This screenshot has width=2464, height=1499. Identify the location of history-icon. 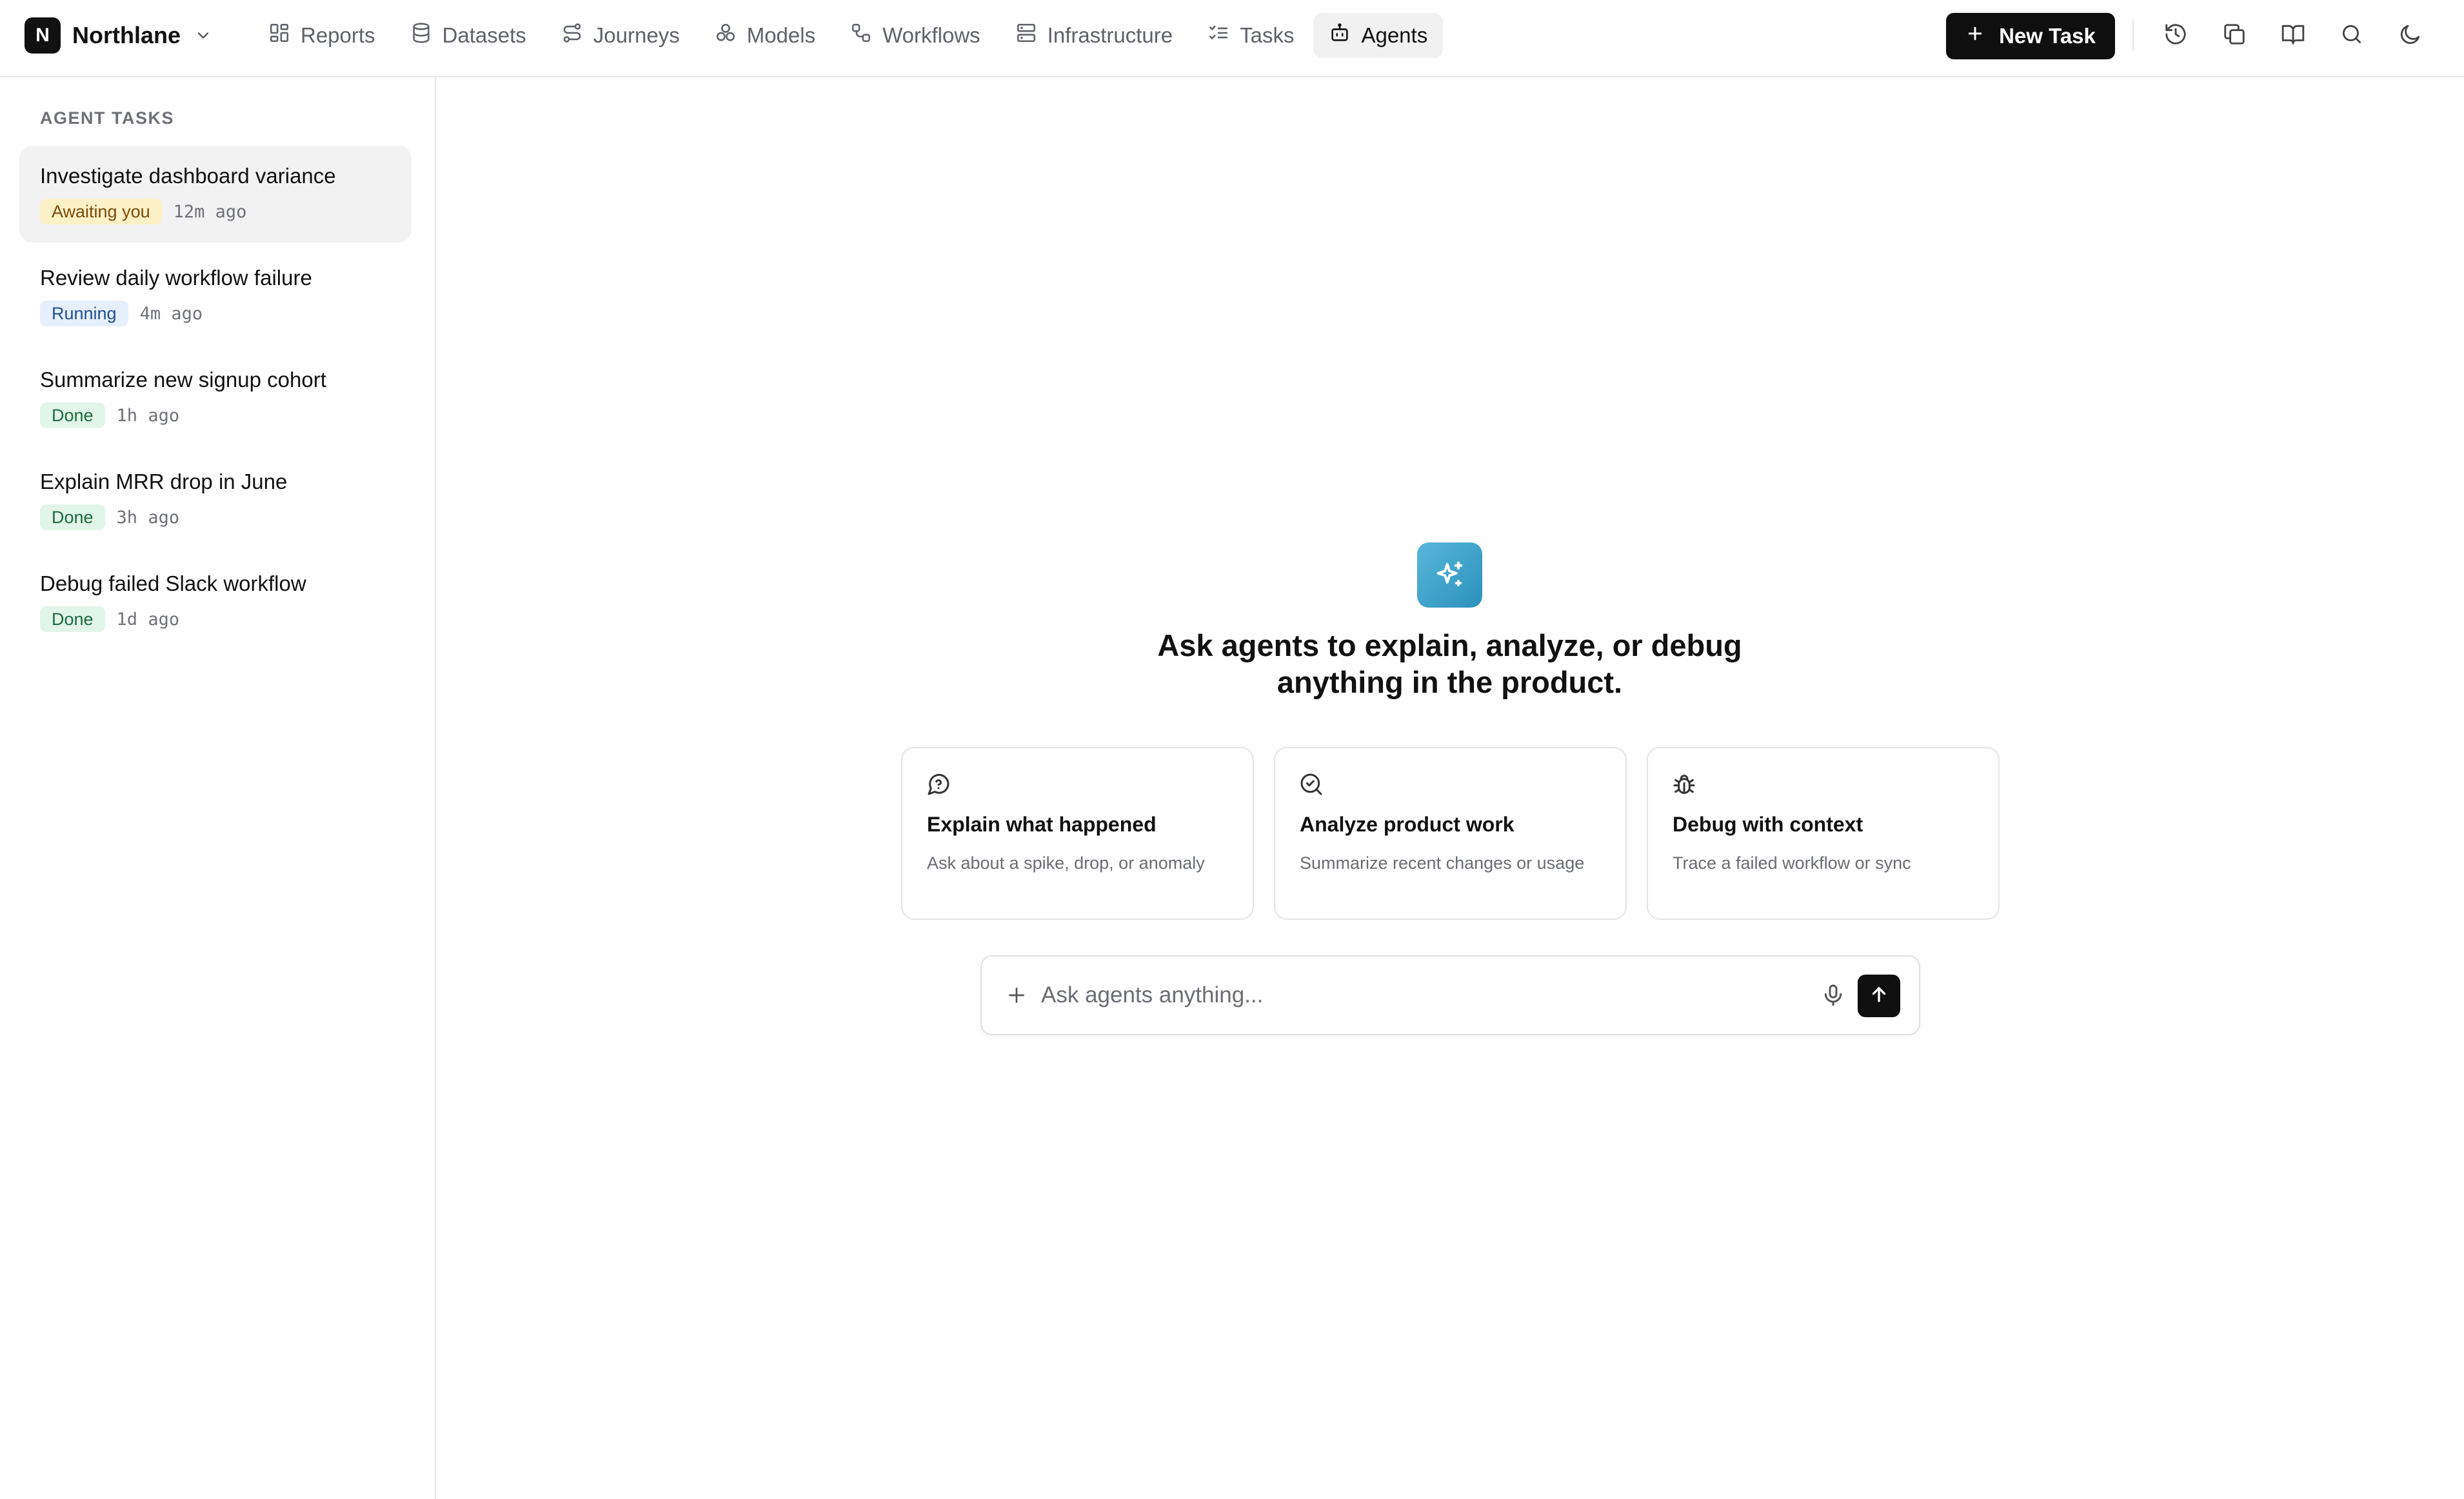
(2175, 36).